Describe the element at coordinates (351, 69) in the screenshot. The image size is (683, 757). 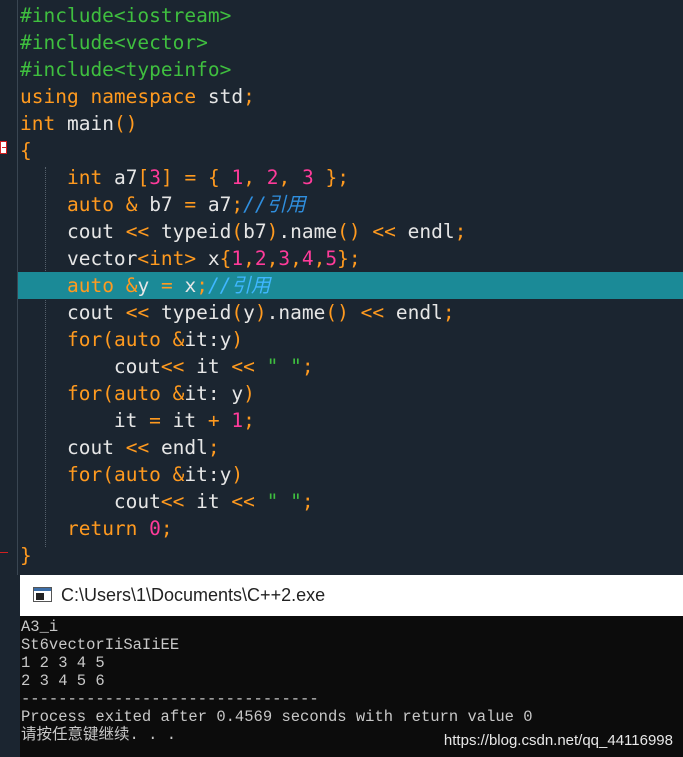
I see `code-line-3: #include<typeinfo>` at that location.